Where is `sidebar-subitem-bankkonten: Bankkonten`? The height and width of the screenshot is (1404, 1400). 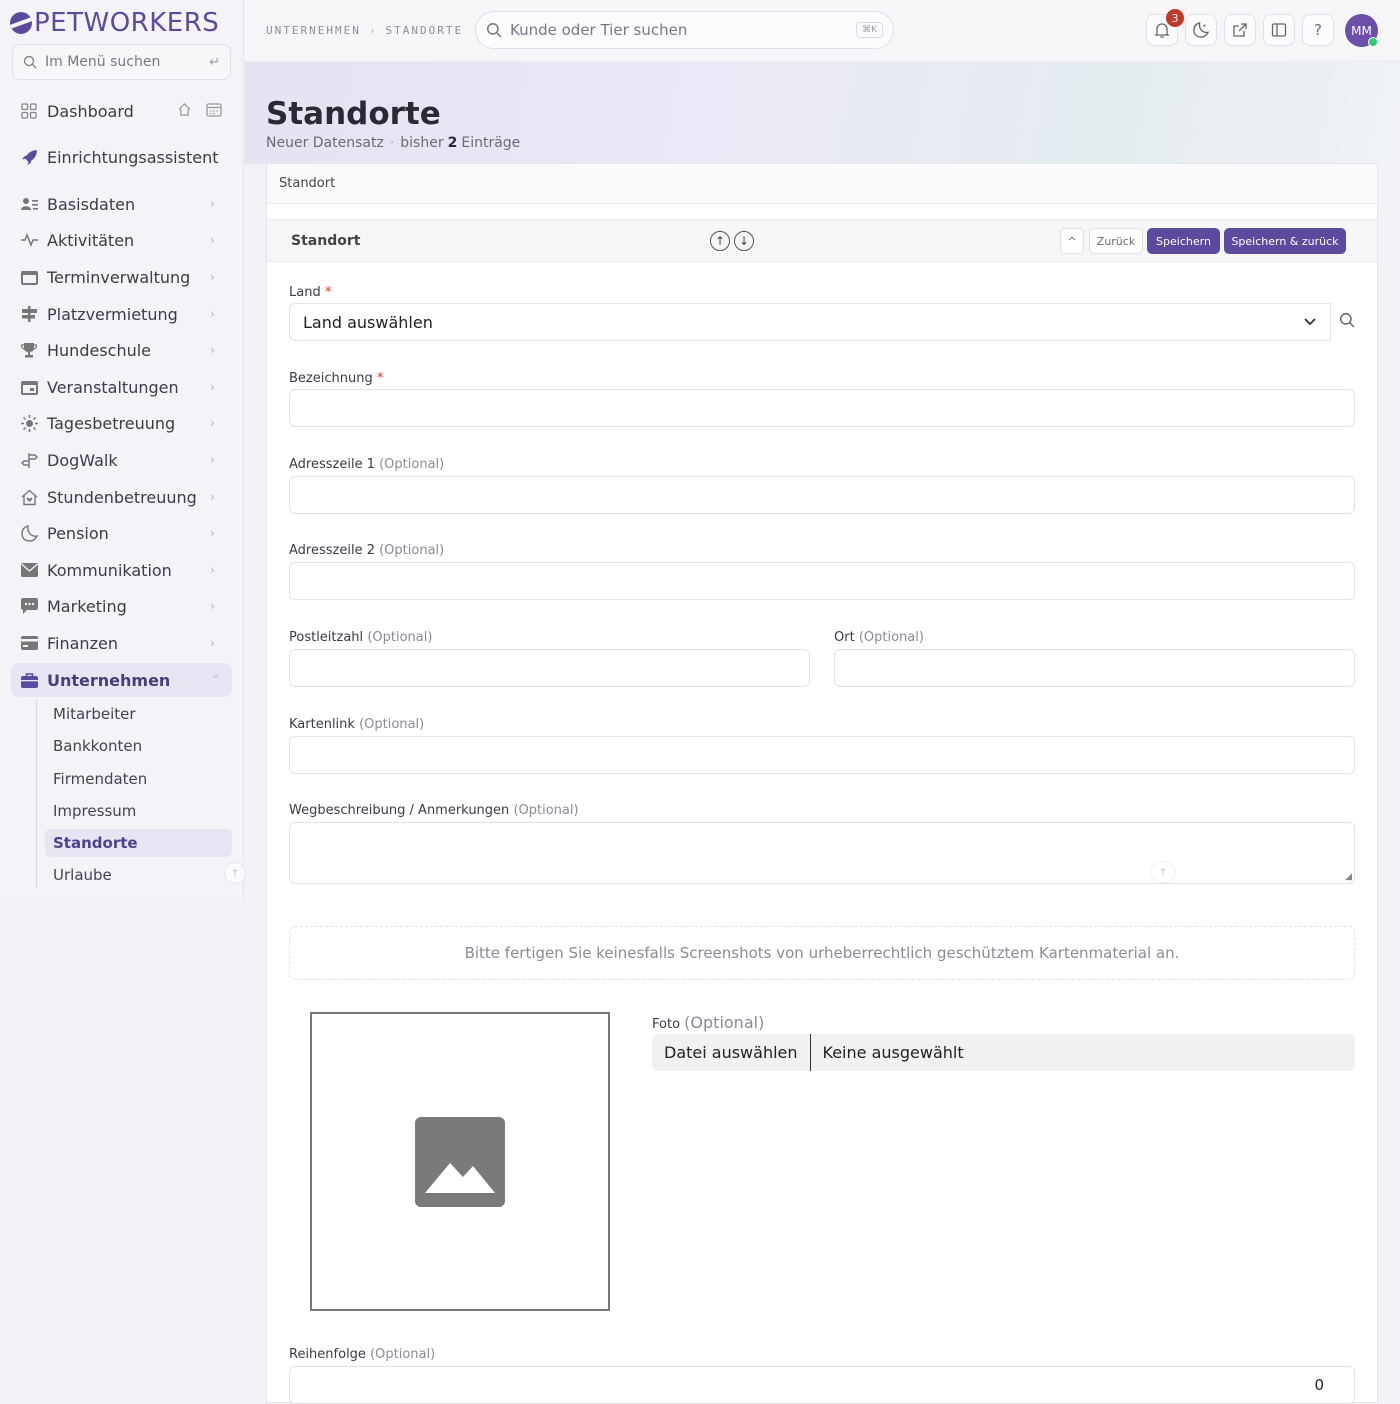 sidebar-subitem-bankkonten: Bankkonten is located at coordinates (138, 746).